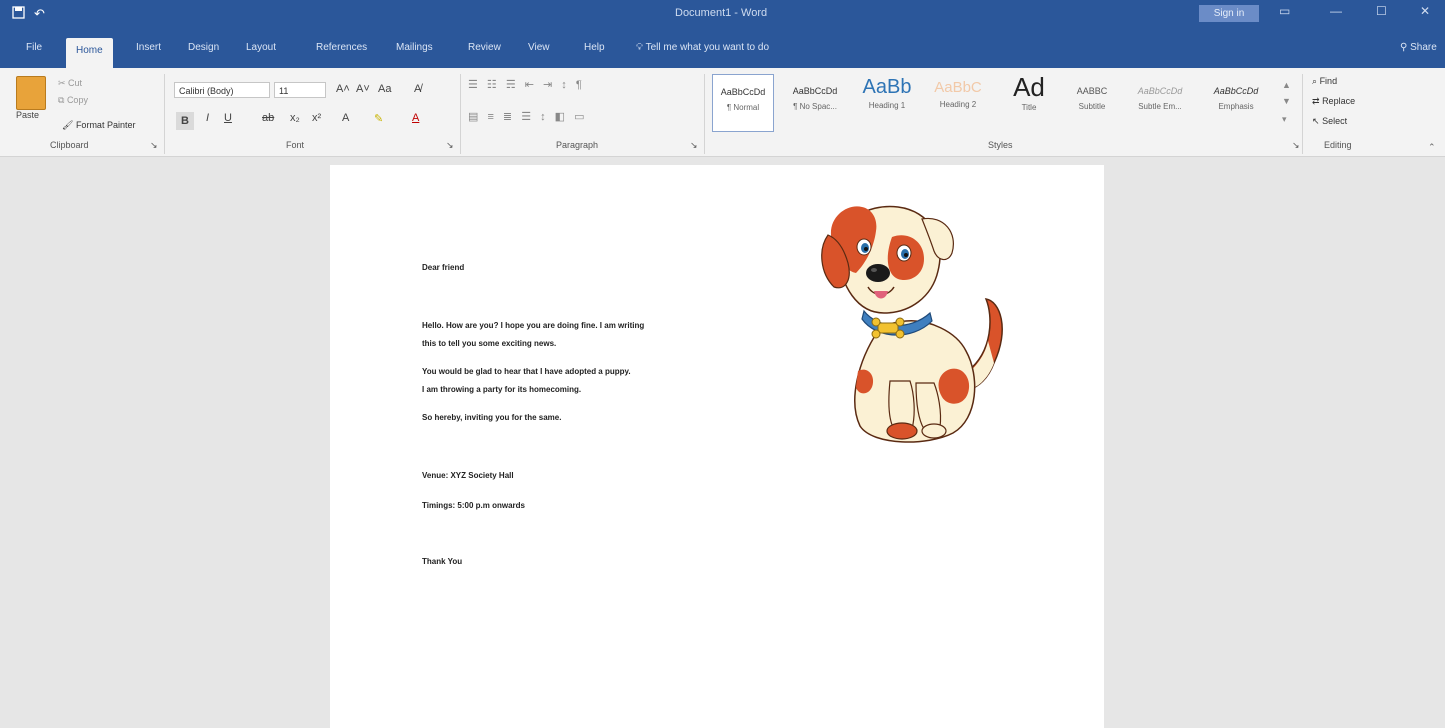 The image size is (1445, 728). I want to click on collapse-ribbon-icon: ⌃, so click(1432, 147).